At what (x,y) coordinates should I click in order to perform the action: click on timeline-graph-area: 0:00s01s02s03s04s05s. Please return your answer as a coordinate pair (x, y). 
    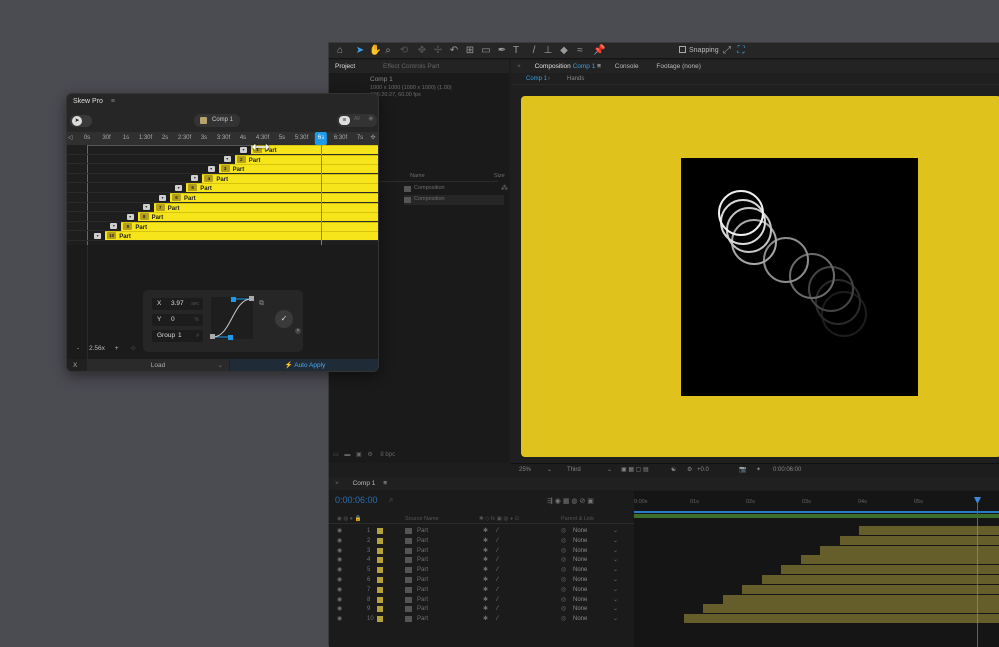
    Looking at the image, I should click on (816, 569).